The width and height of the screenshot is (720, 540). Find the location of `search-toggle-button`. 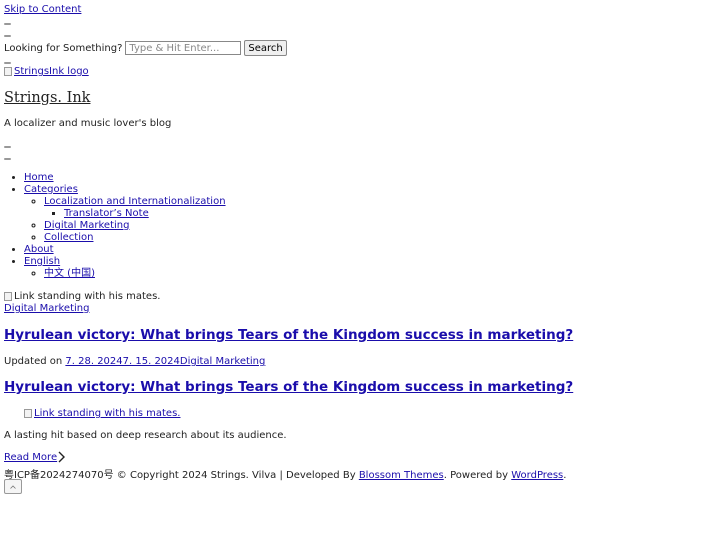

search-toggle-button is located at coordinates (7, 36).